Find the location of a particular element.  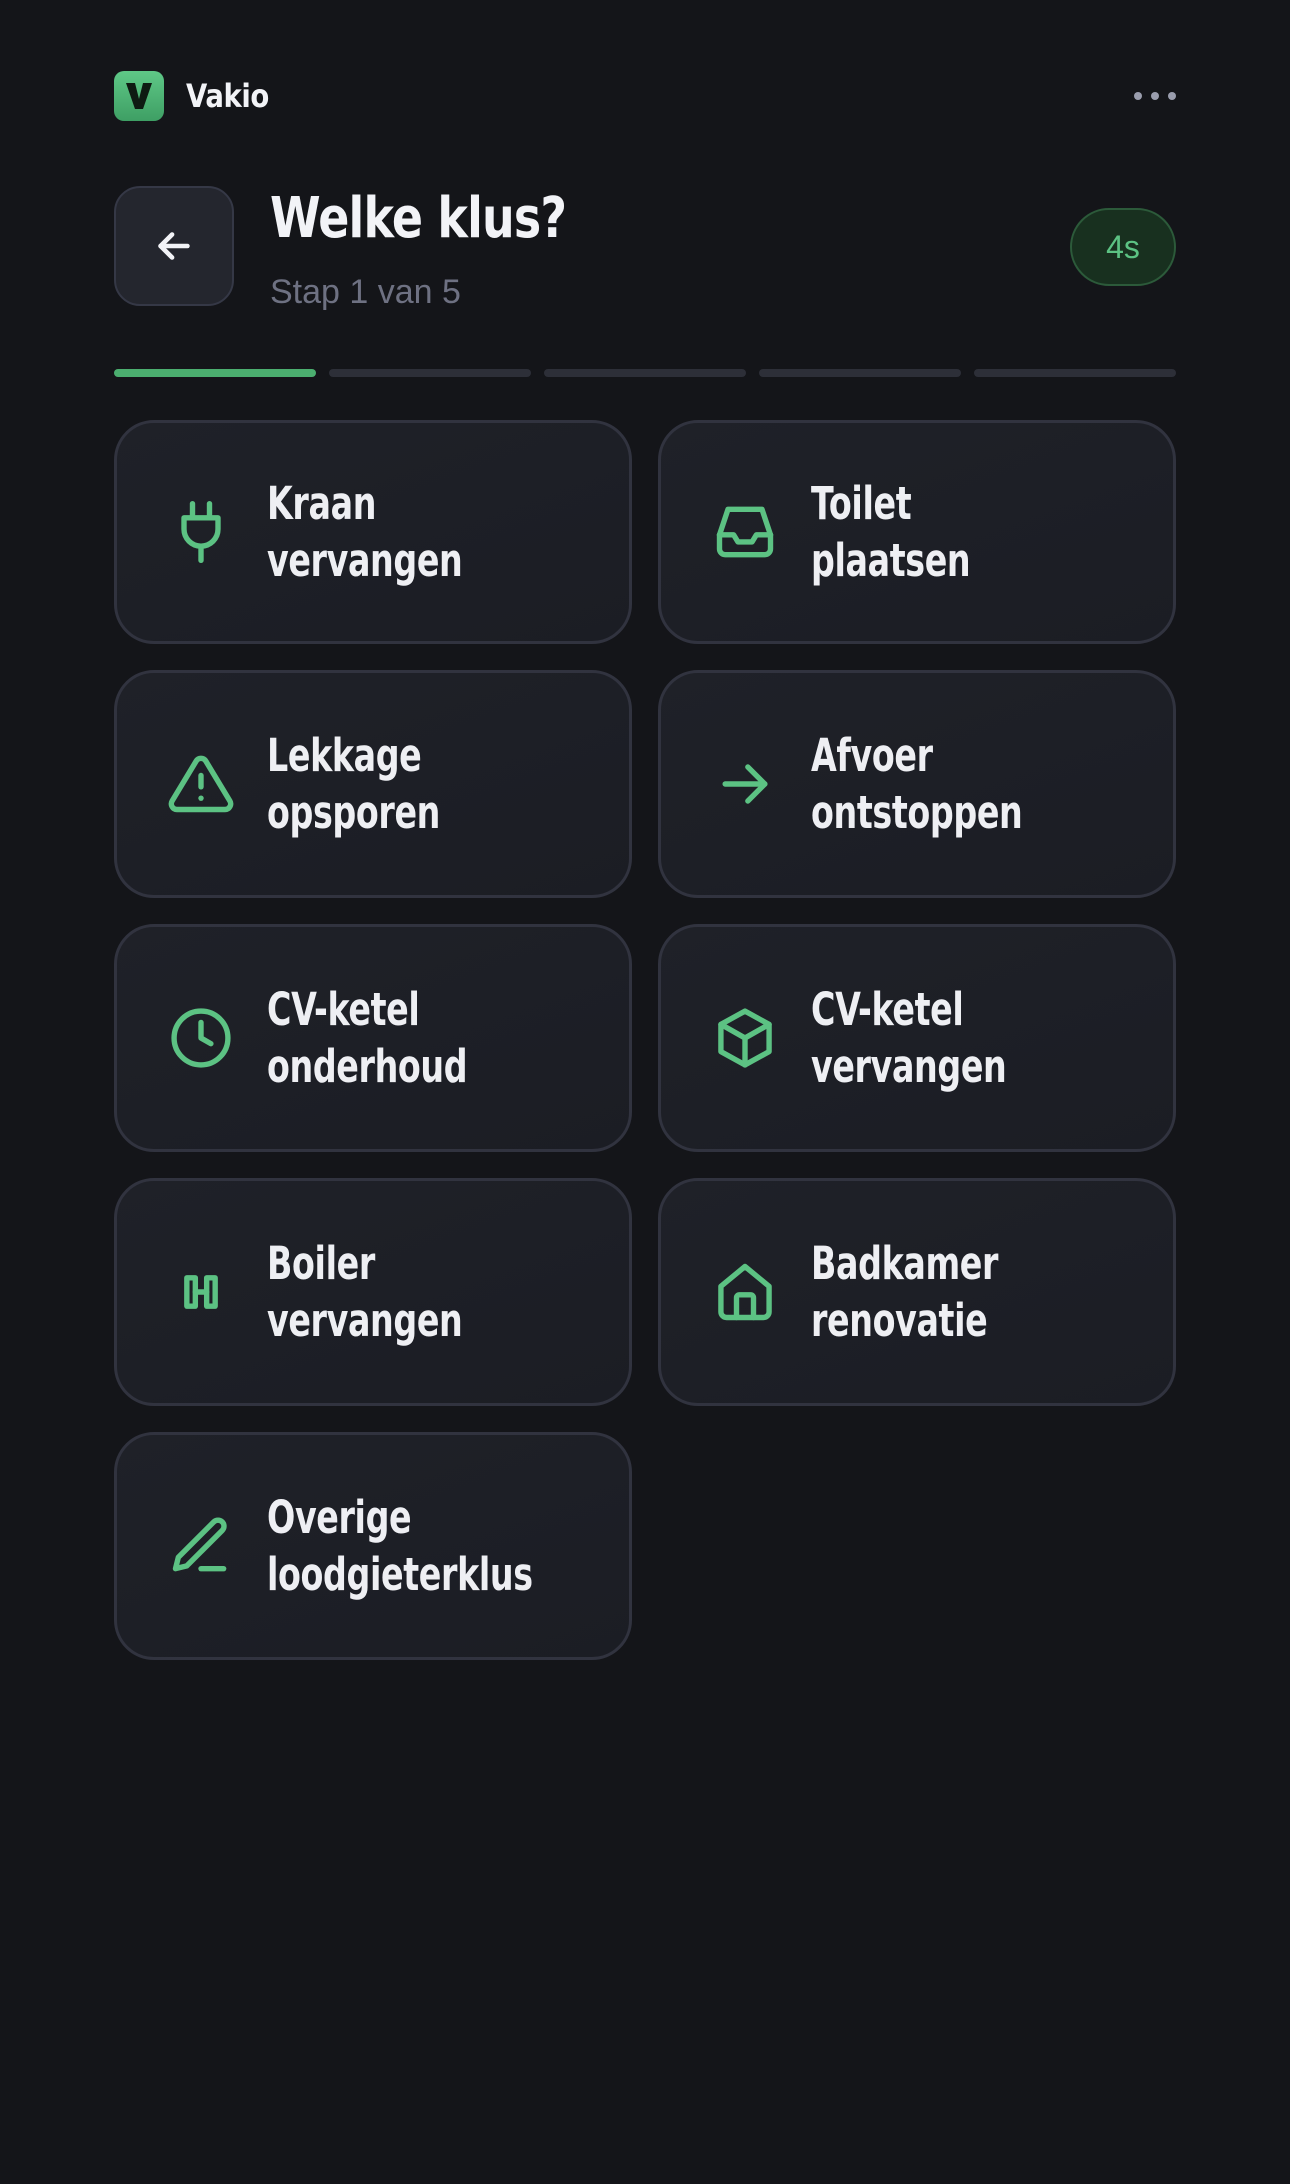

arrow-right-icon is located at coordinates (745, 784).